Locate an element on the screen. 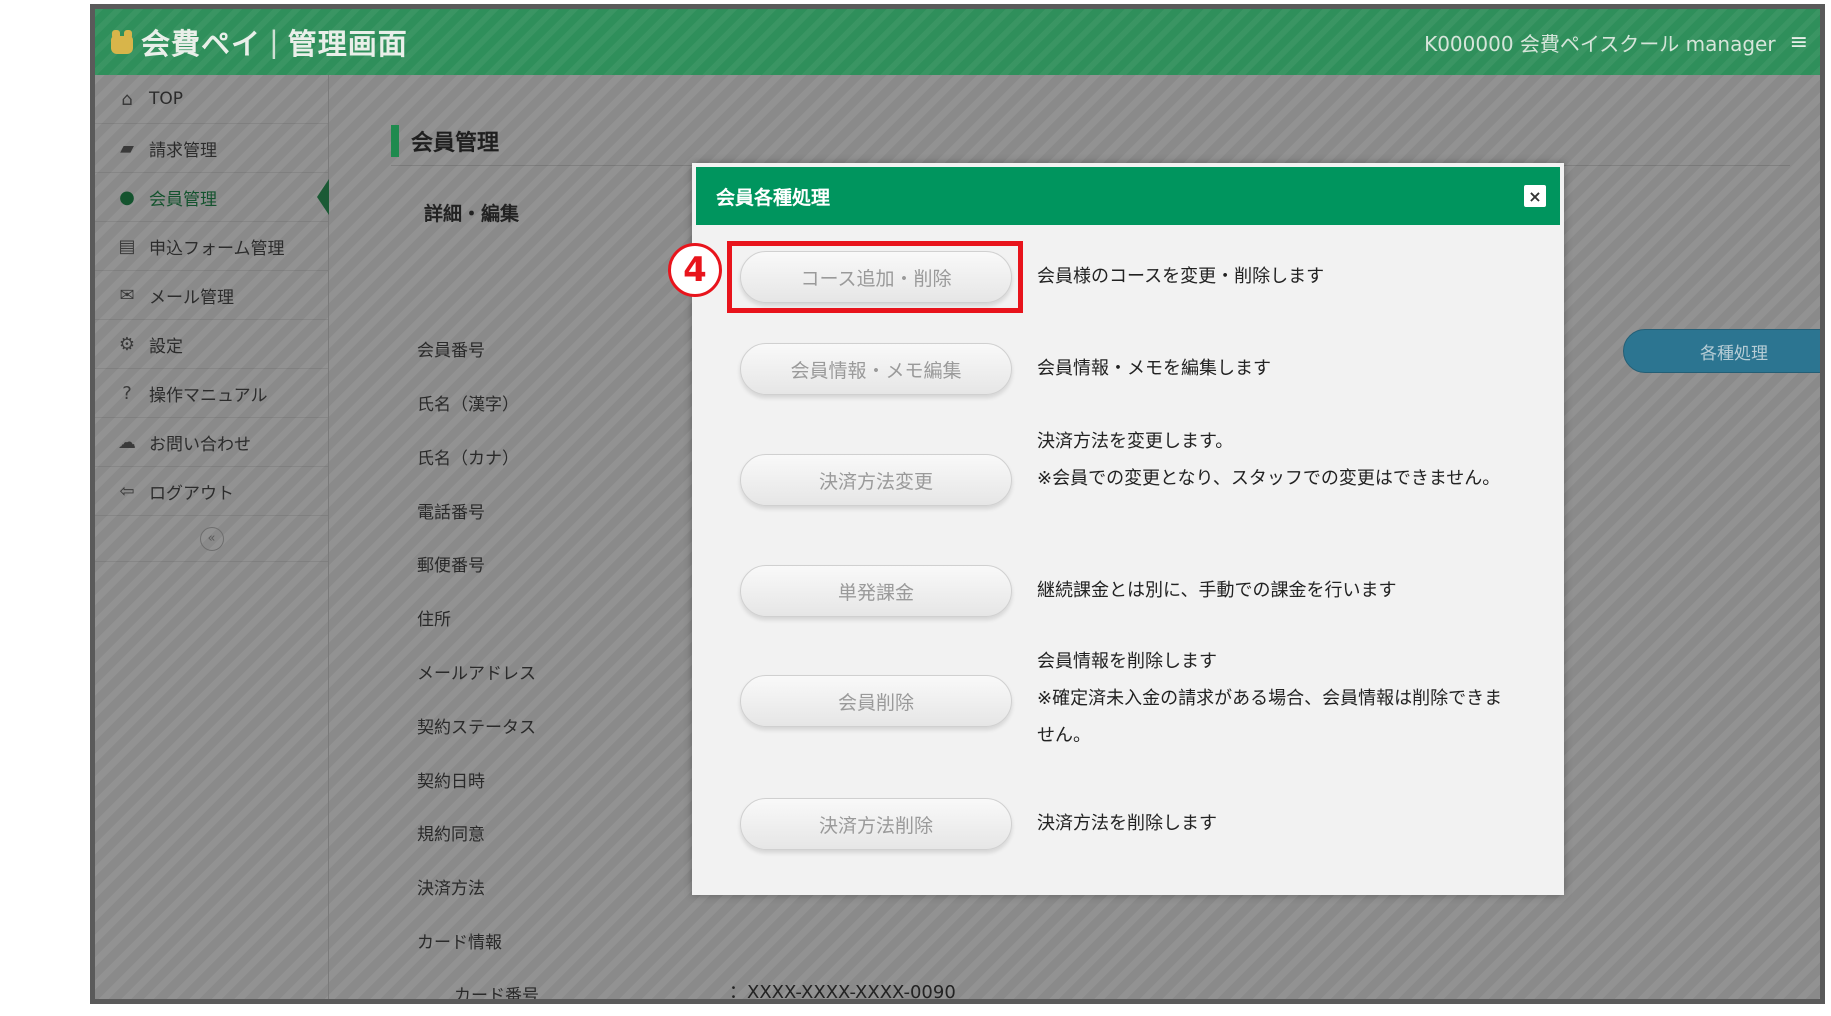  delete-member-description: 会員情報を削除します ※確定済未入金の請求がある場合、会員情報は削除できません。 is located at coordinates (1270, 698).